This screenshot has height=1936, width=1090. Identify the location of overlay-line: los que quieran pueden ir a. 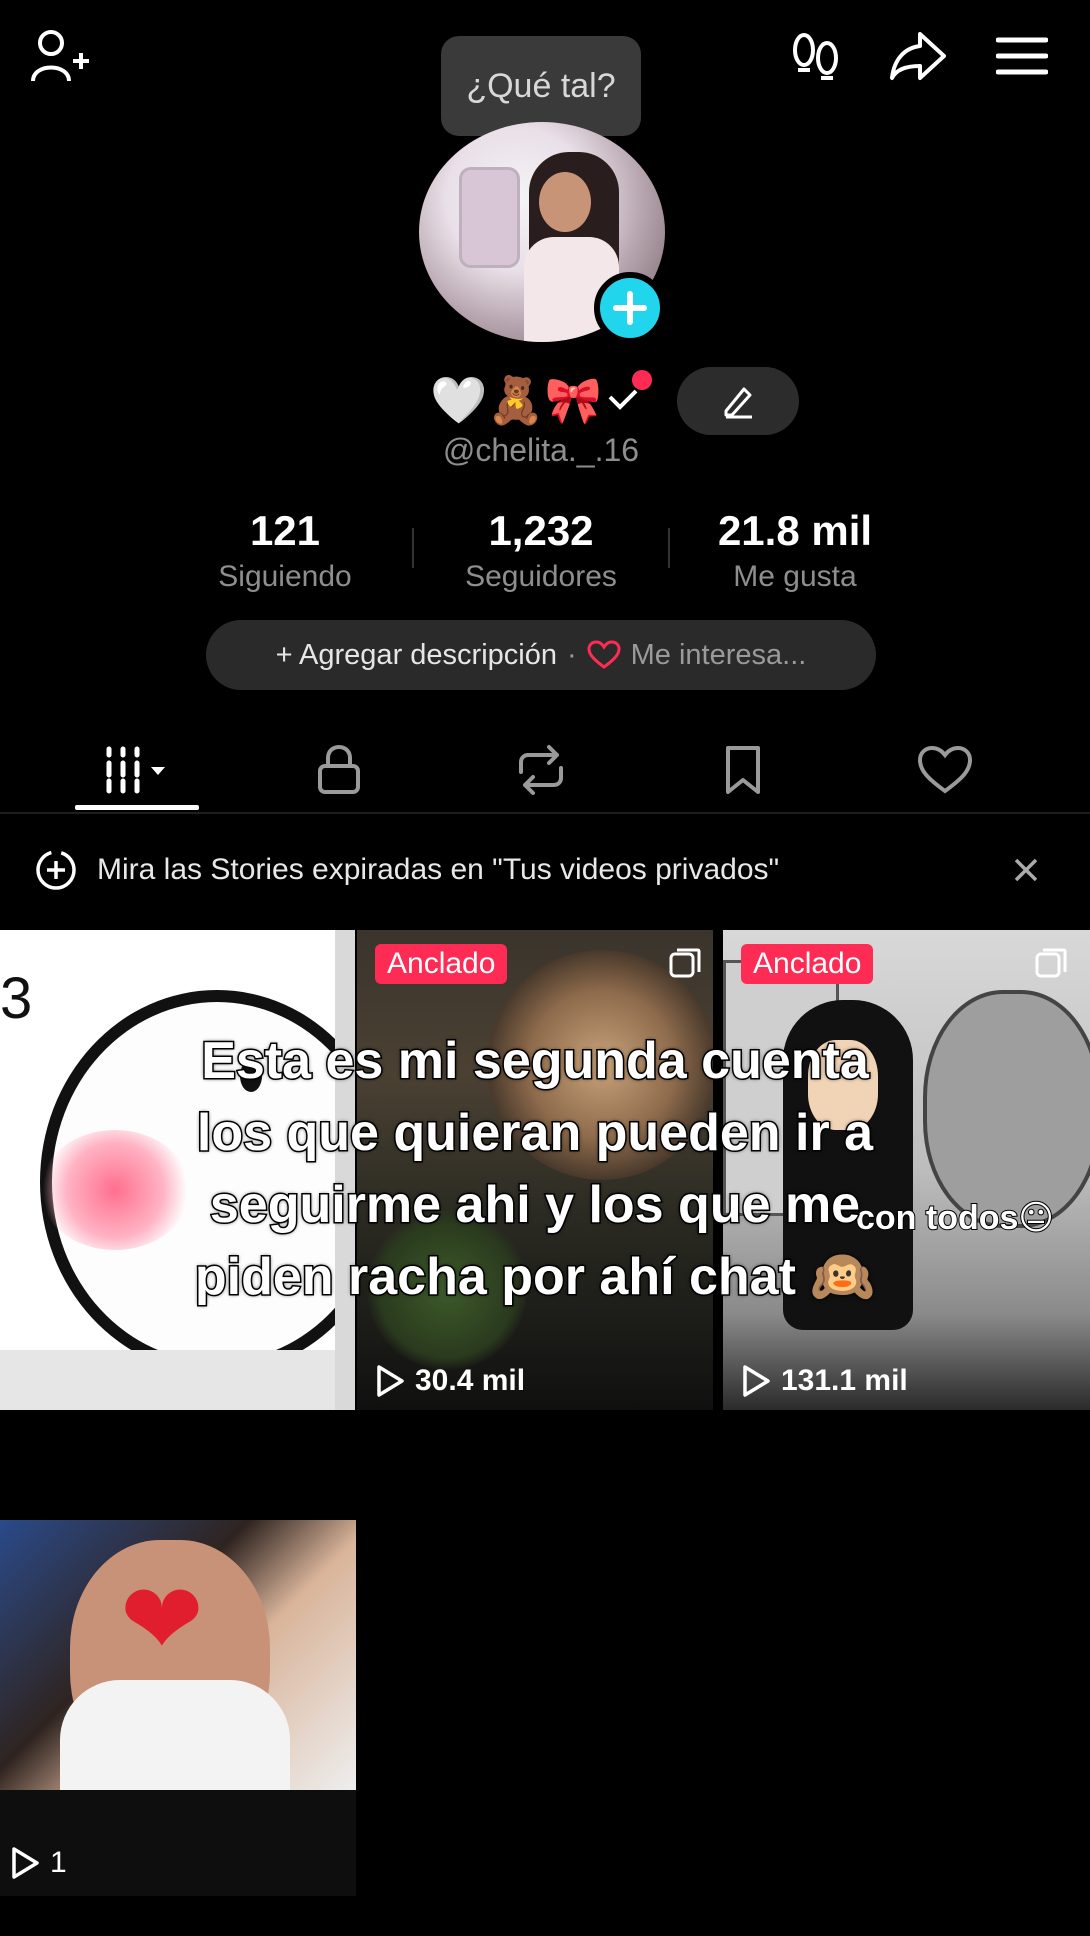
(534, 1133).